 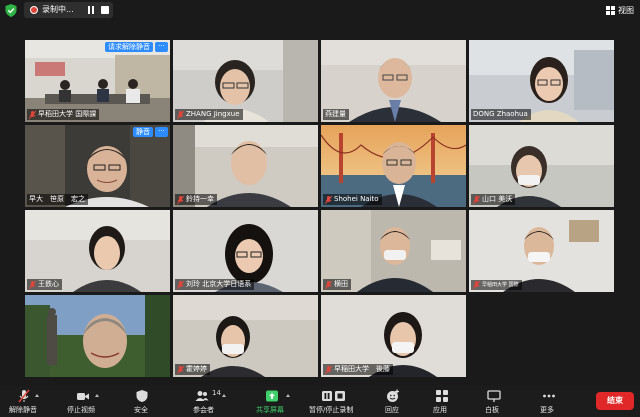 I want to click on video-tile: 刘玲 北京大学日语系, so click(x=245, y=251).